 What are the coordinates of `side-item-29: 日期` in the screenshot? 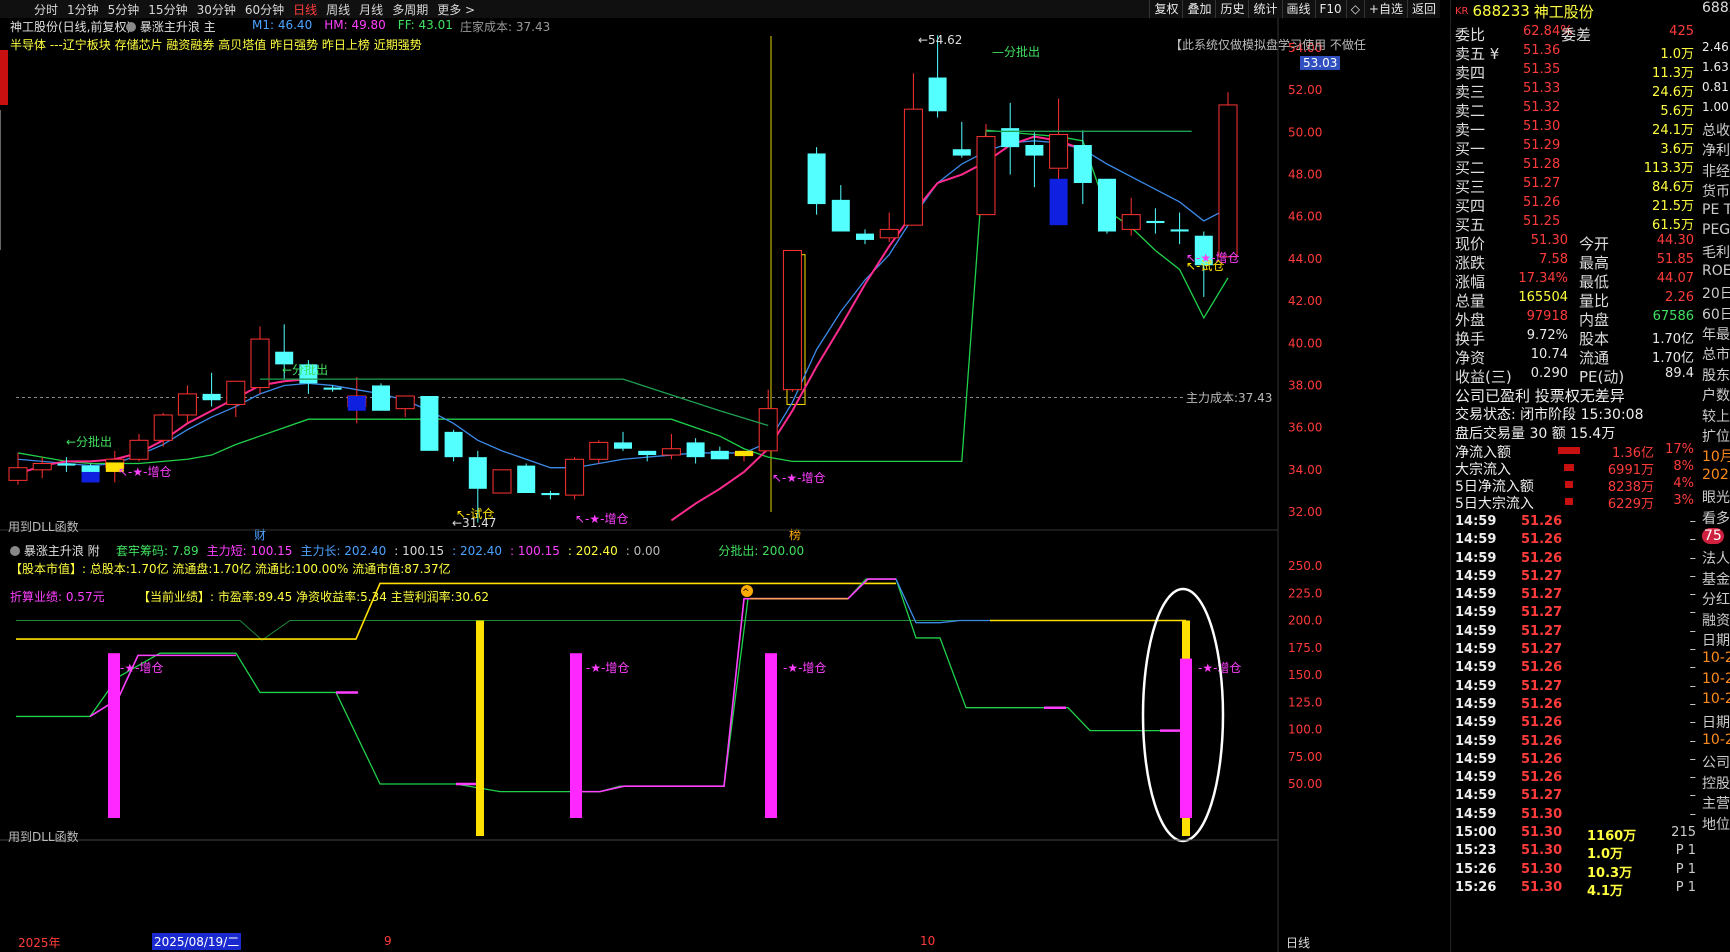 It's located at (1716, 722).